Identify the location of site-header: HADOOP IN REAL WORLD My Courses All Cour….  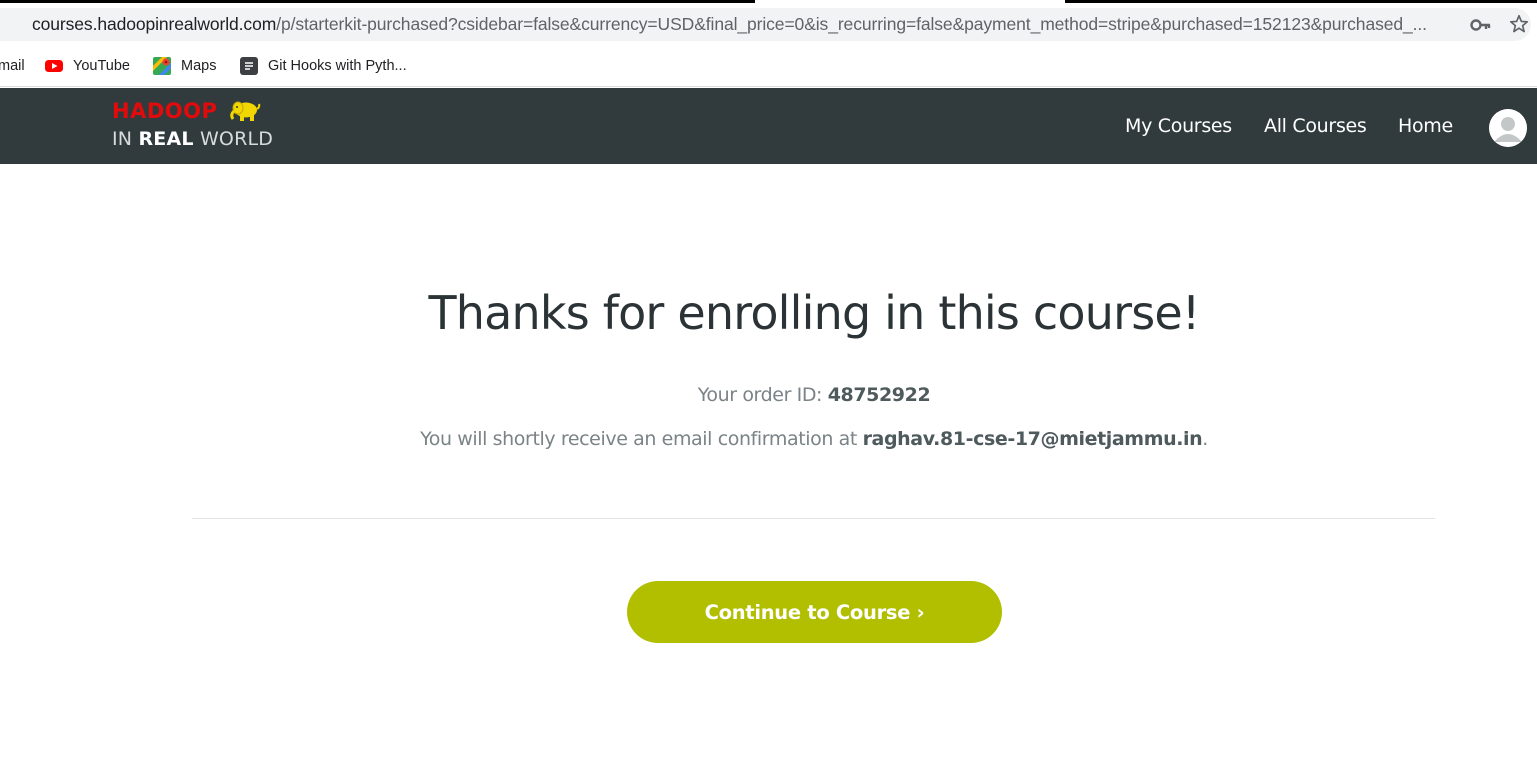
(768, 126).